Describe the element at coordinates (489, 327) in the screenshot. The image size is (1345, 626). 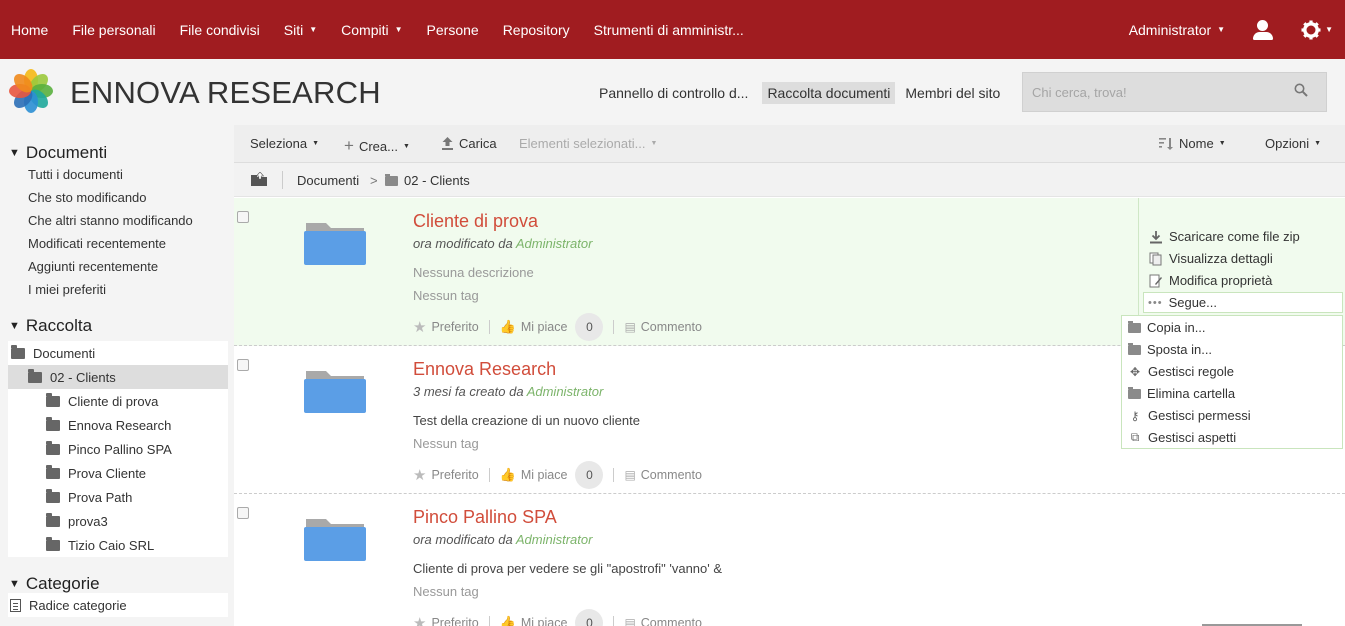
I see `divider` at that location.